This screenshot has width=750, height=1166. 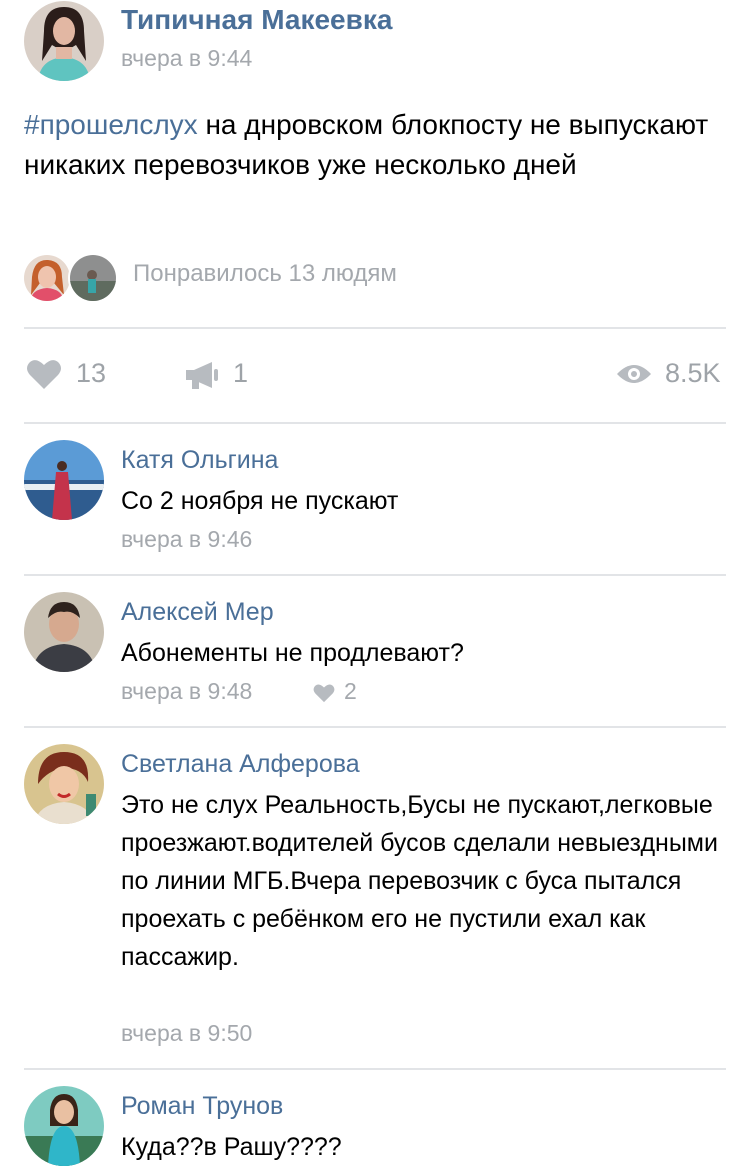 What do you see at coordinates (64, 41) in the screenshot?
I see `post-author-avatar` at bounding box center [64, 41].